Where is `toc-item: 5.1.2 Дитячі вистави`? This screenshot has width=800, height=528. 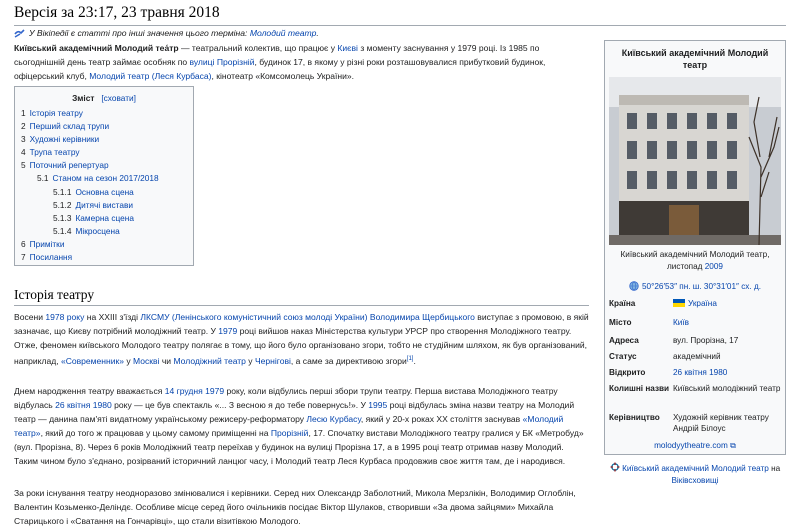
toc-item: 5.1.2 Дитячі вистави is located at coordinates (104, 205).